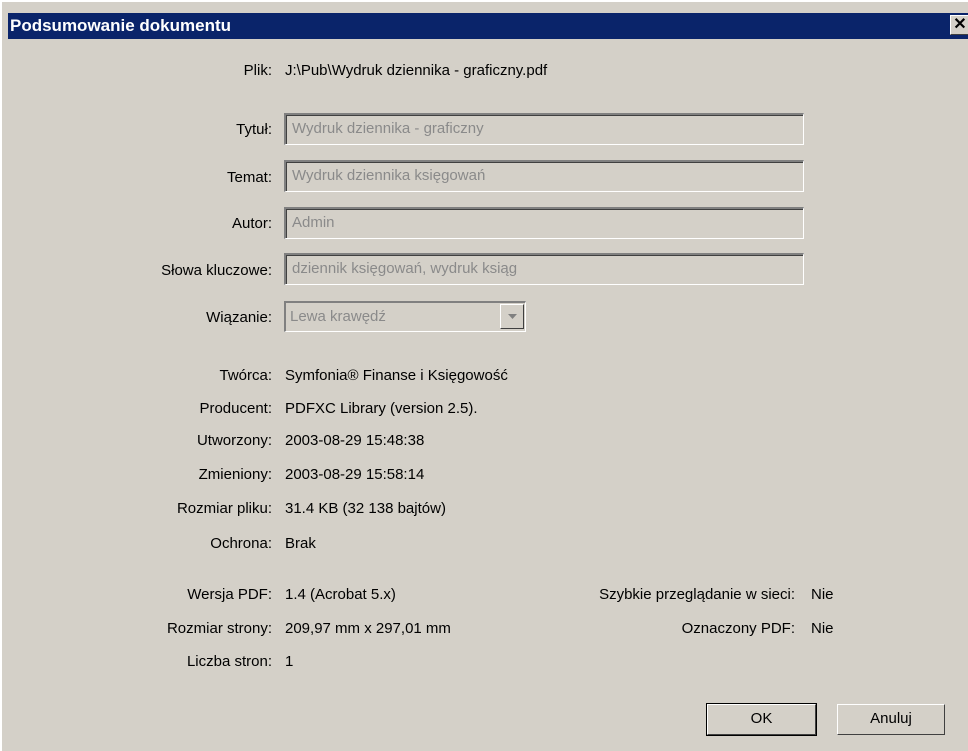  I want to click on subject-field: Wydruk dziennika księgowań, so click(544, 176).